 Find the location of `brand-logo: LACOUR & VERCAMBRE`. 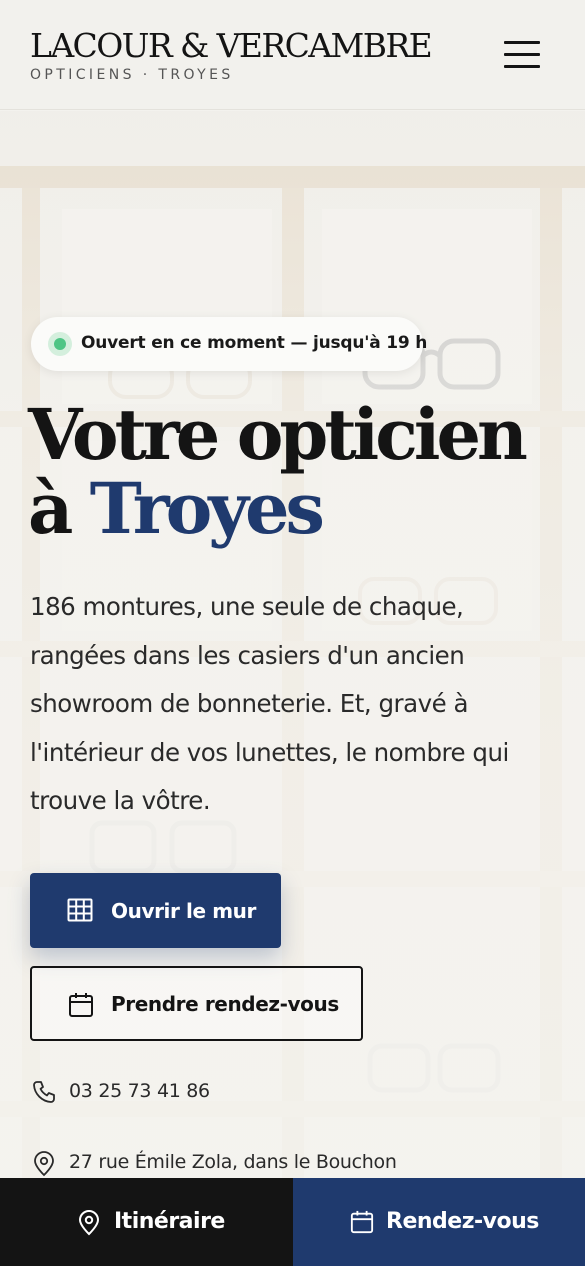

brand-logo: LACOUR & VERCAMBRE is located at coordinates (231, 45).